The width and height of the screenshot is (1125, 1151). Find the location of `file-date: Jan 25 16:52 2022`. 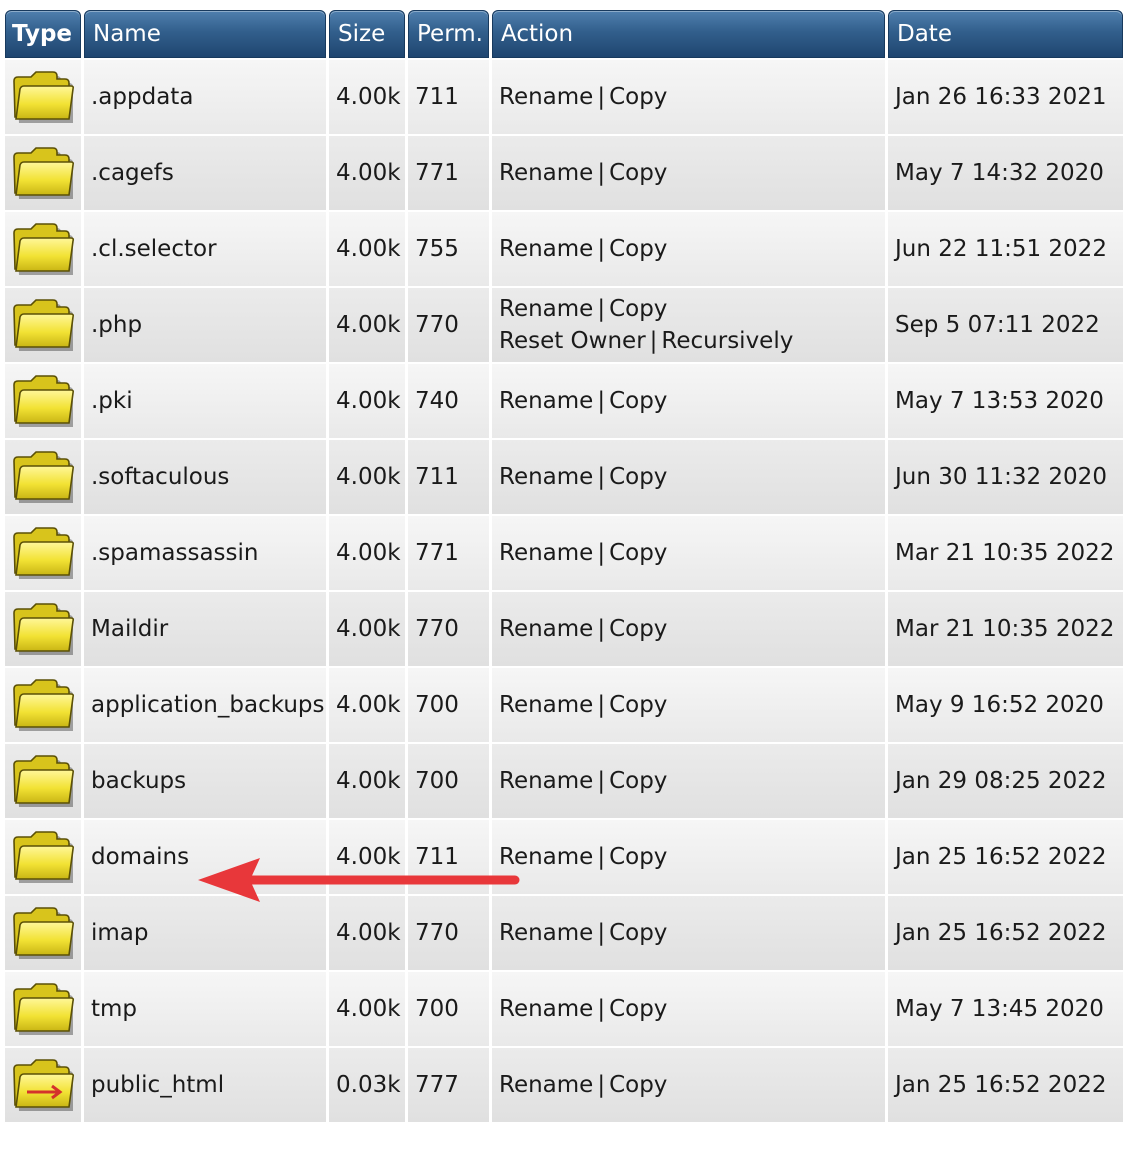

file-date: Jan 25 16:52 2022 is located at coordinates (1005, 933).